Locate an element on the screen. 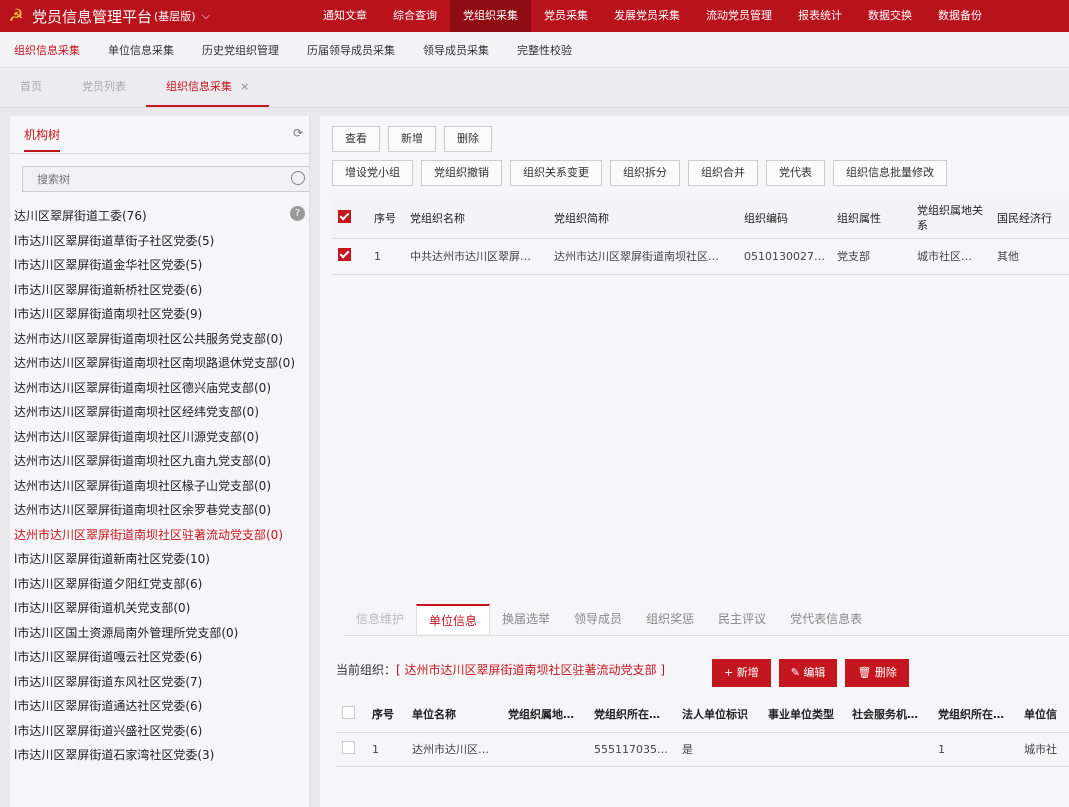 This screenshot has width=1069, height=807. merge-org-button: 组织合并 is located at coordinates (723, 173).